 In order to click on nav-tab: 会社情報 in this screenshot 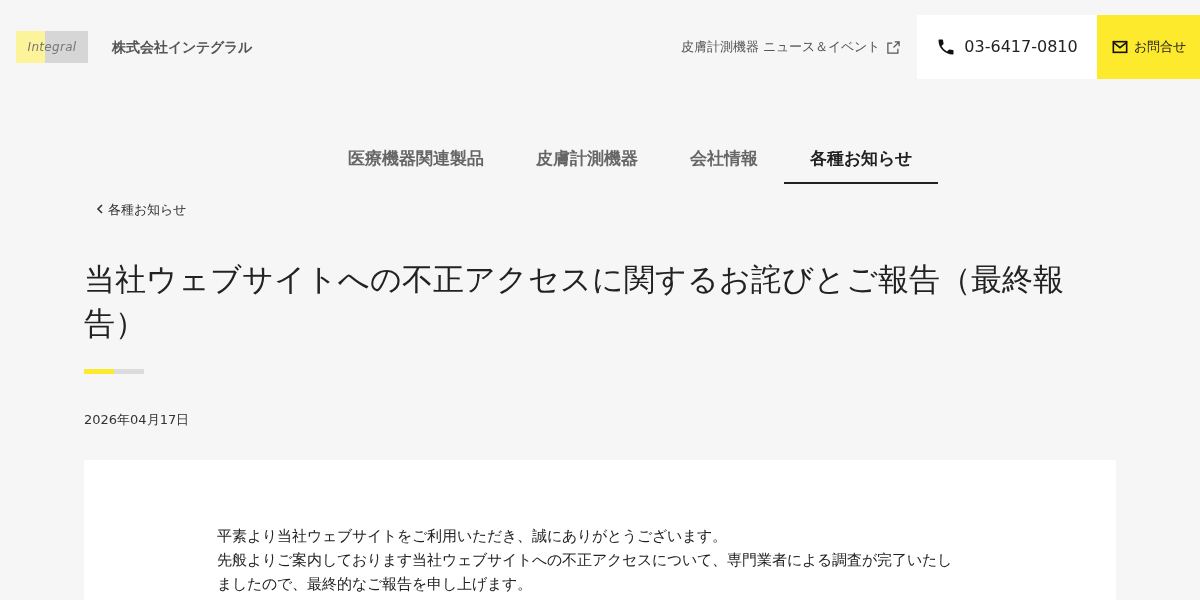, I will do `click(724, 164)`.